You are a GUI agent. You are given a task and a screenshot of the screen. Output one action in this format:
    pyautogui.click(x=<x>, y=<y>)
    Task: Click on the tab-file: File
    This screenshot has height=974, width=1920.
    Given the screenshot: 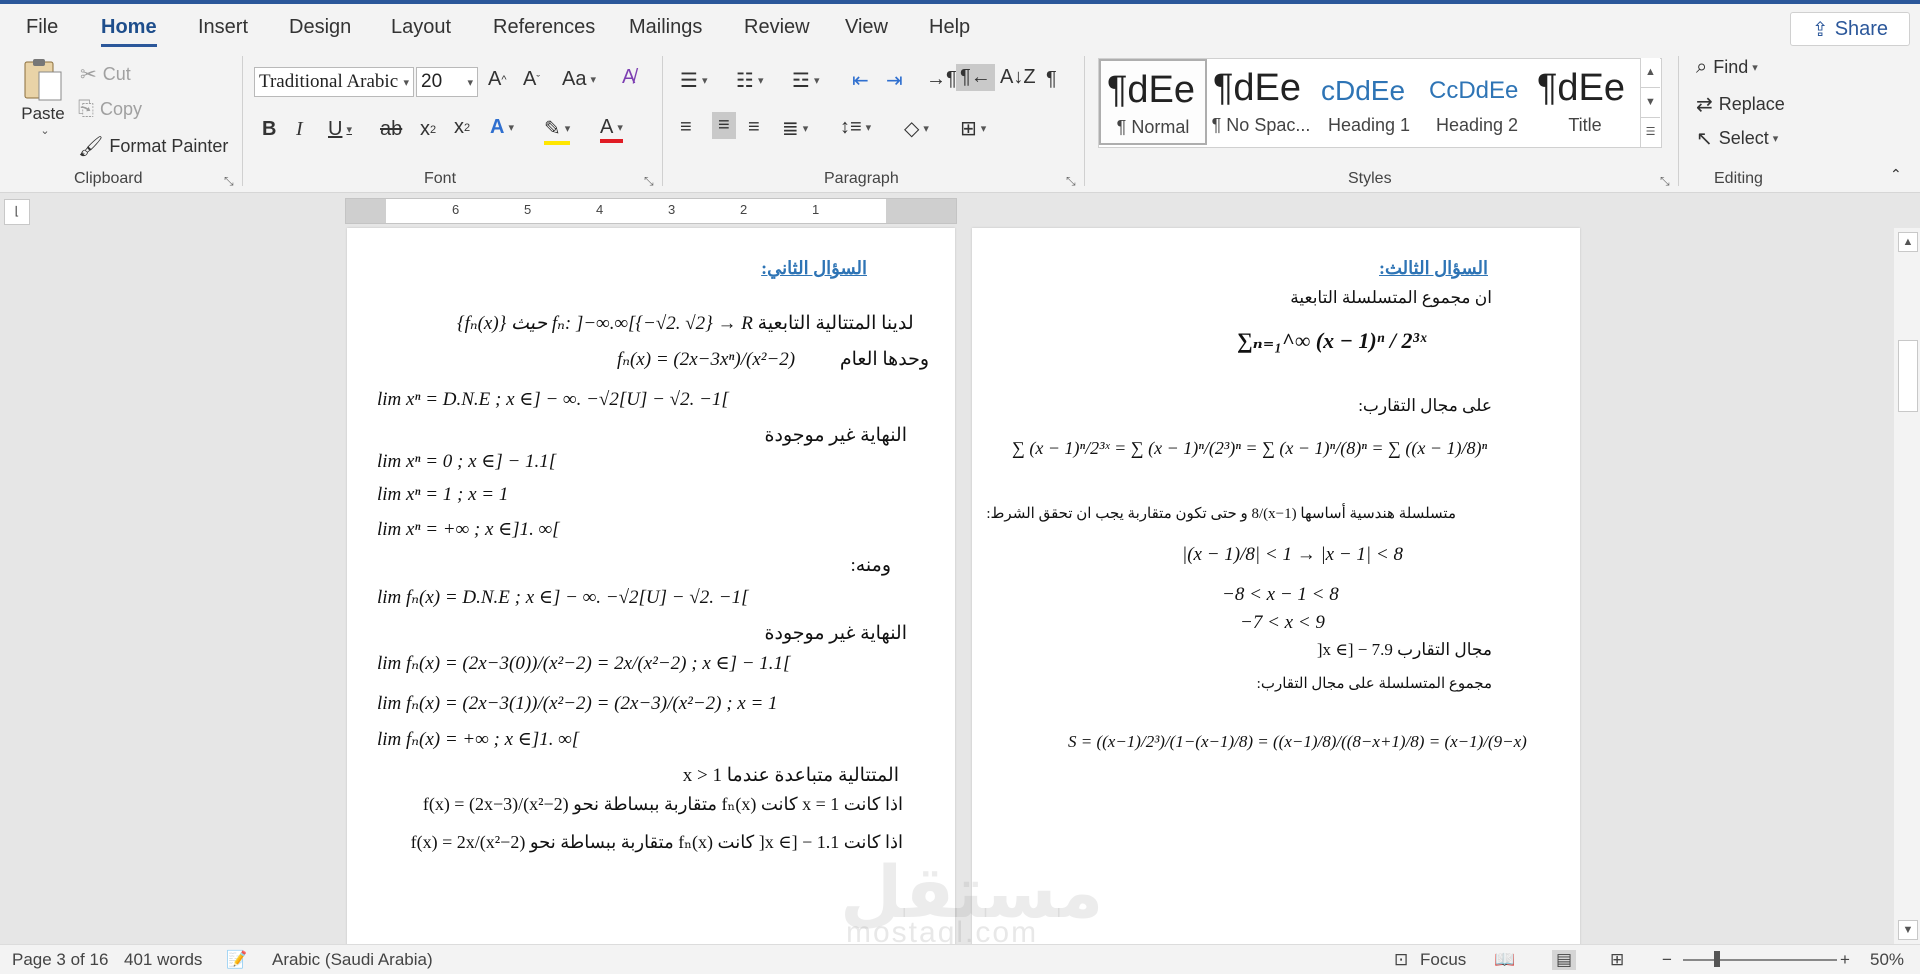 What is the action you would take?
    pyautogui.click(x=42, y=27)
    